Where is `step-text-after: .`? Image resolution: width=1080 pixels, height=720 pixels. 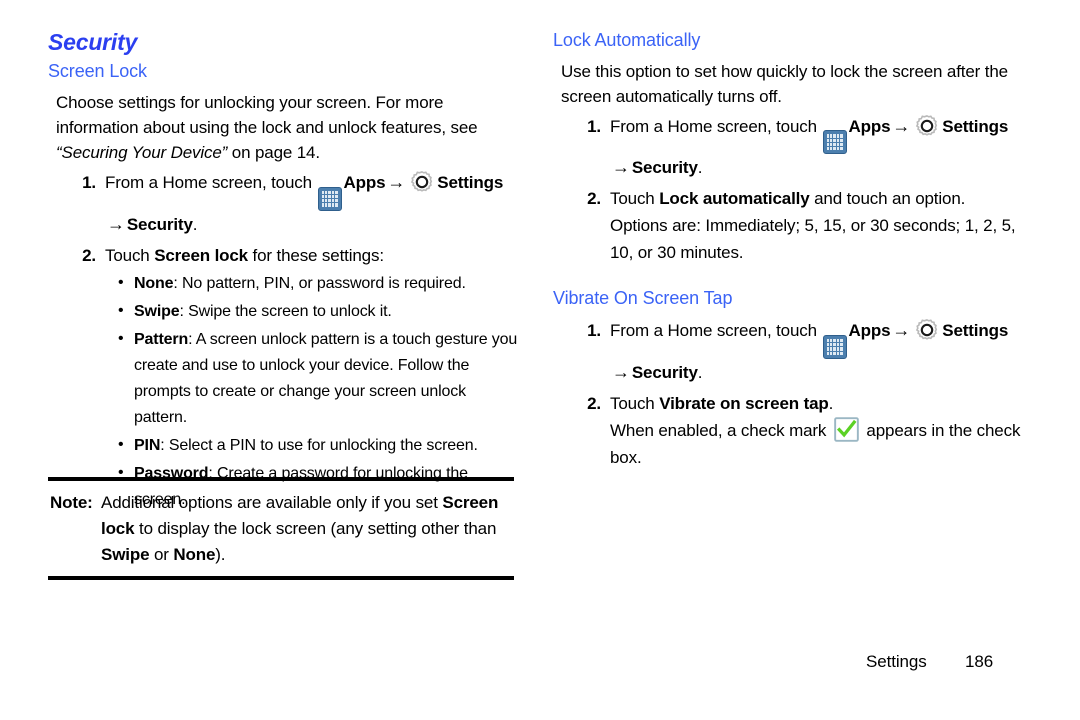
step-text-after: . is located at coordinates (831, 403).